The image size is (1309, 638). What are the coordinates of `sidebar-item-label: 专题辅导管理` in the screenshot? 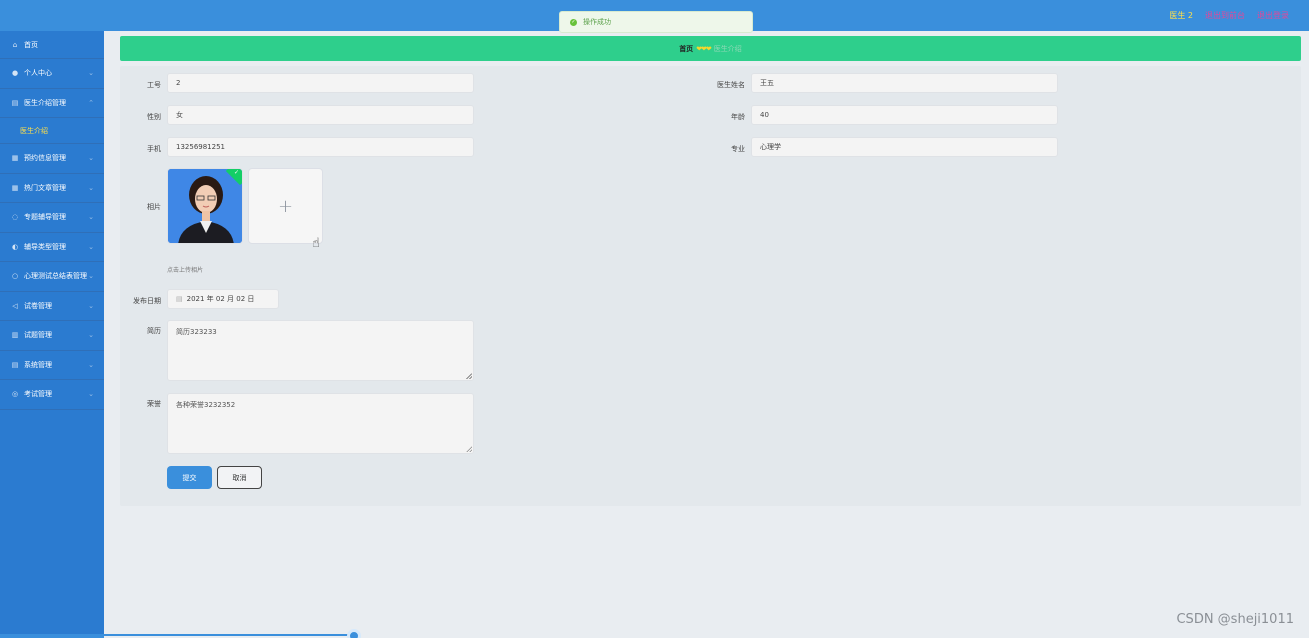 It's located at (45, 217).